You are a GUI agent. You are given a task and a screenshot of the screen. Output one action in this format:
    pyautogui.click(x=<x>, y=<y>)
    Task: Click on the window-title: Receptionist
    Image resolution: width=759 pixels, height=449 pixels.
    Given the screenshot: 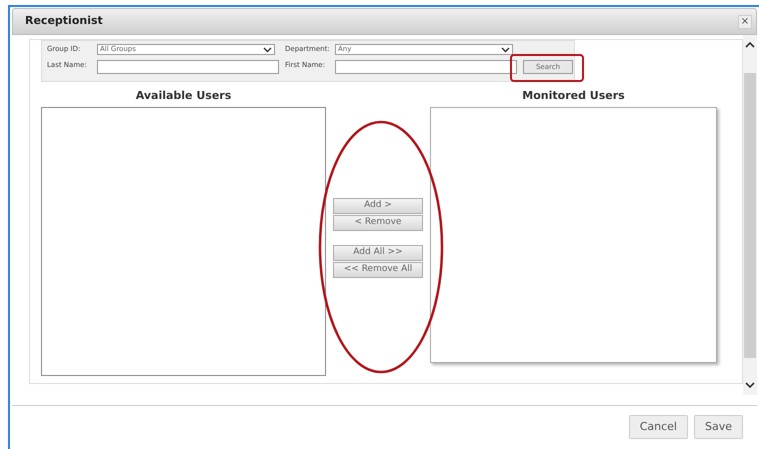 What is the action you would take?
    pyautogui.click(x=64, y=21)
    